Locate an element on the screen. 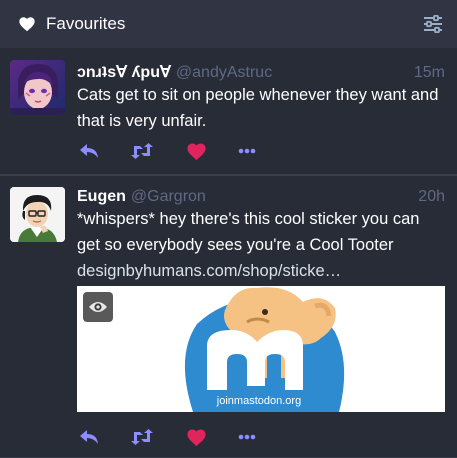  column-title: Favourites is located at coordinates (86, 23).